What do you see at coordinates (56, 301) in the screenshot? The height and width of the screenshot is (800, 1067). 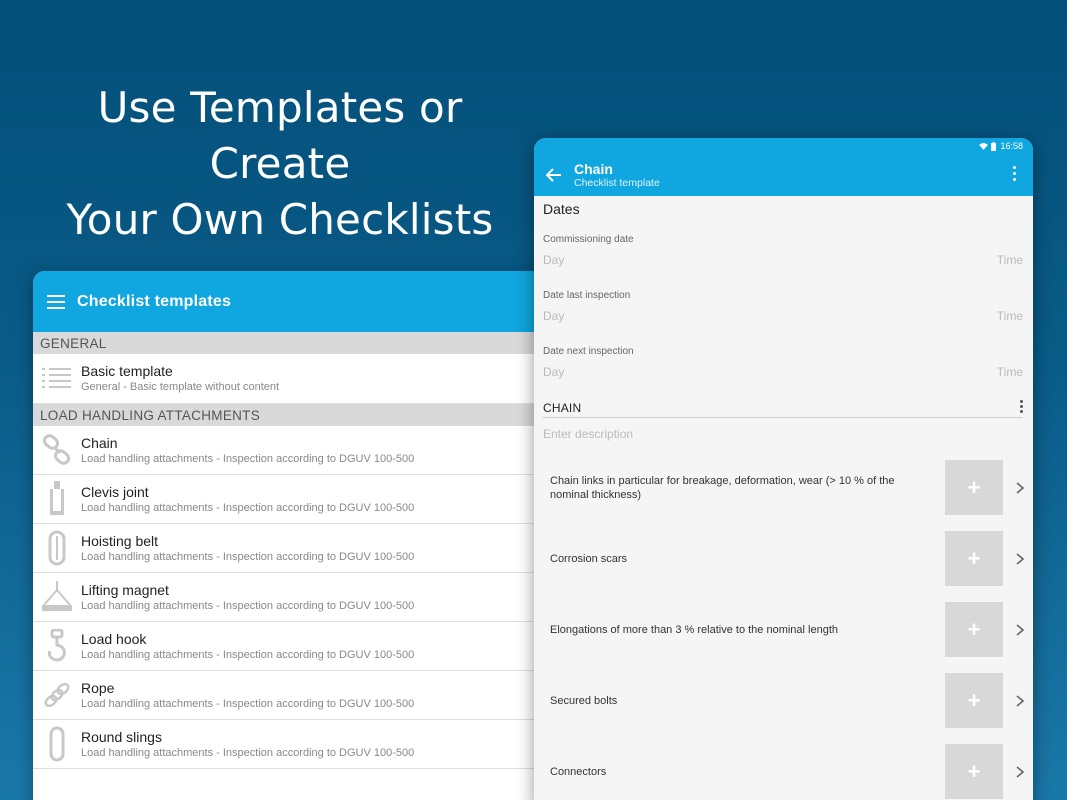 I see `menu-icon` at bounding box center [56, 301].